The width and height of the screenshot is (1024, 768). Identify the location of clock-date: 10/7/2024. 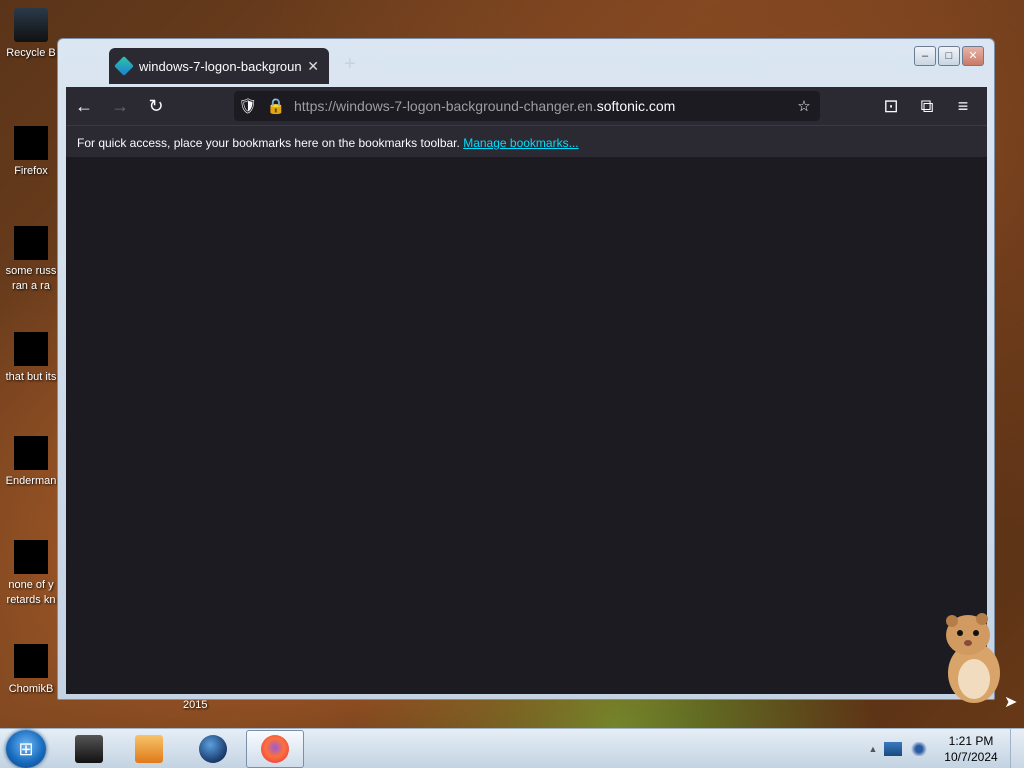
(971, 757).